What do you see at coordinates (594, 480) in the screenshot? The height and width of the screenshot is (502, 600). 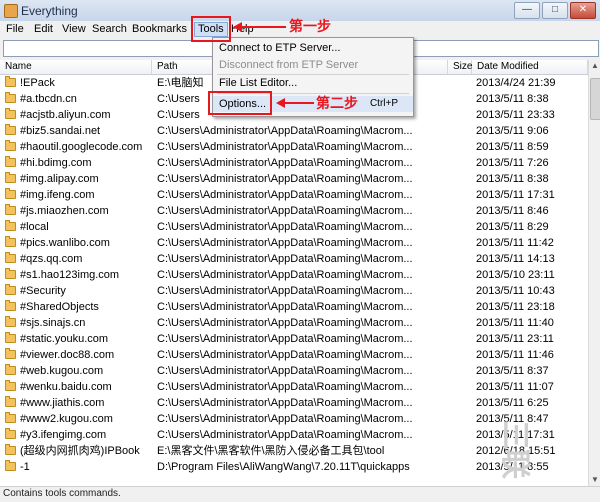 I see `scroll-down-icon: ▼` at bounding box center [594, 480].